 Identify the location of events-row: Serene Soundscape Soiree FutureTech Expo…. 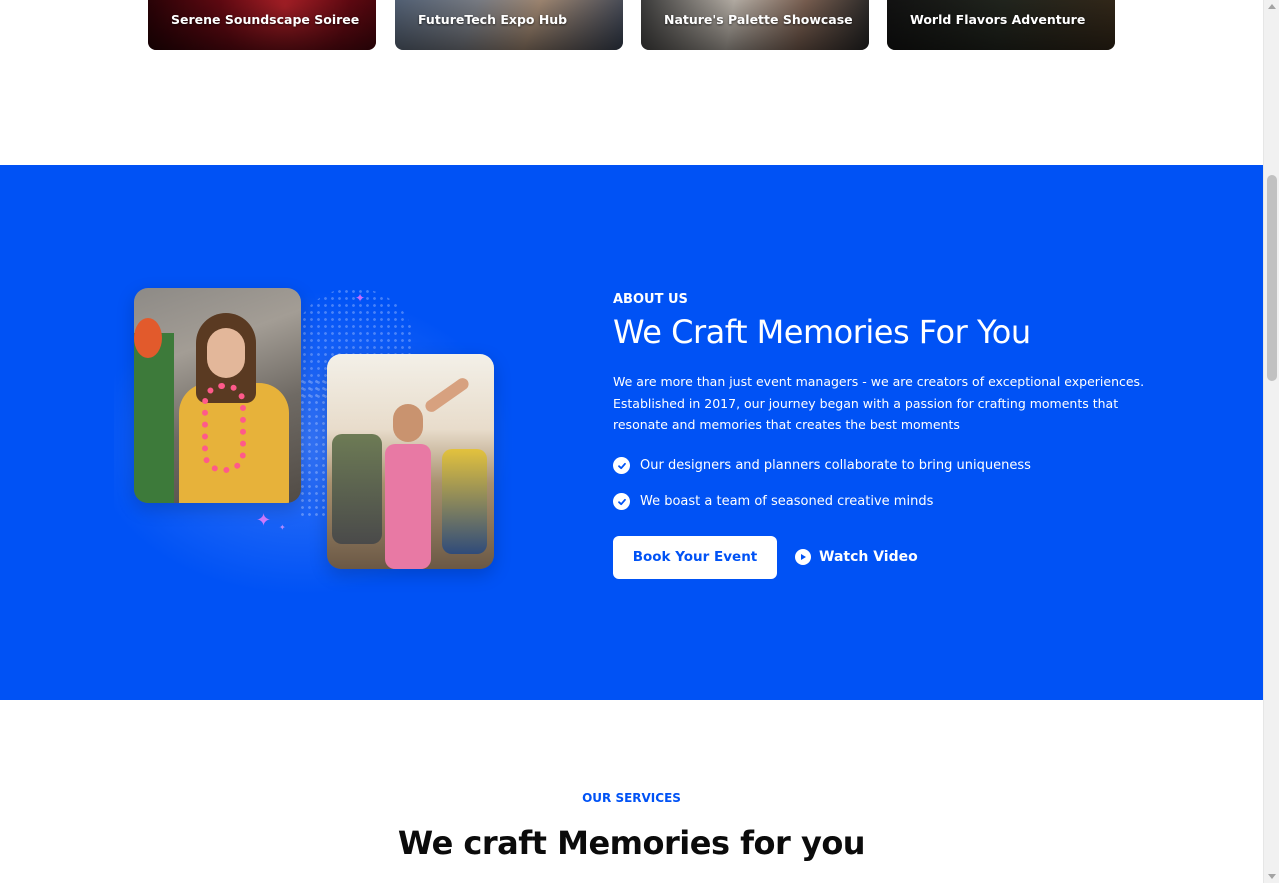
(631, 25).